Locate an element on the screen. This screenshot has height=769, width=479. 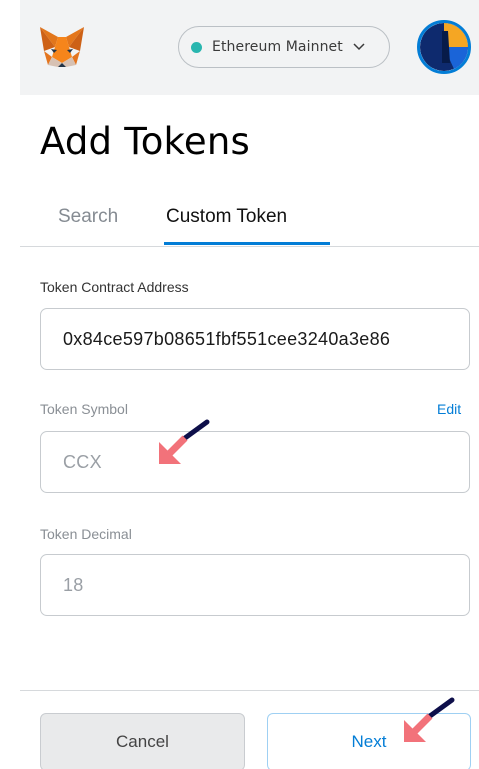
contract-address-value: 0x84ce597b08651fbf551cee3240a3e86 is located at coordinates (227, 338).